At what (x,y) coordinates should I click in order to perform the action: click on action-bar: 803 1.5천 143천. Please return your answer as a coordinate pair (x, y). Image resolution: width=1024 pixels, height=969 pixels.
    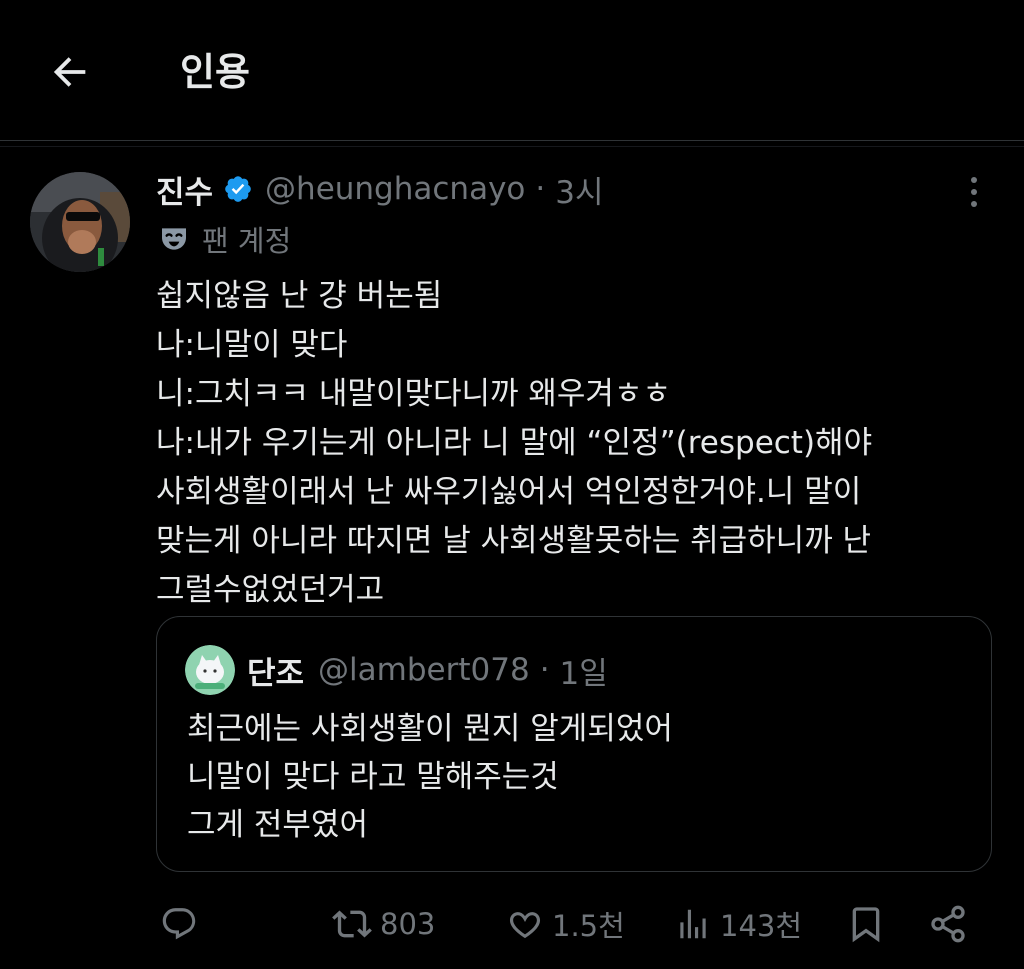
    Looking at the image, I should click on (574, 924).